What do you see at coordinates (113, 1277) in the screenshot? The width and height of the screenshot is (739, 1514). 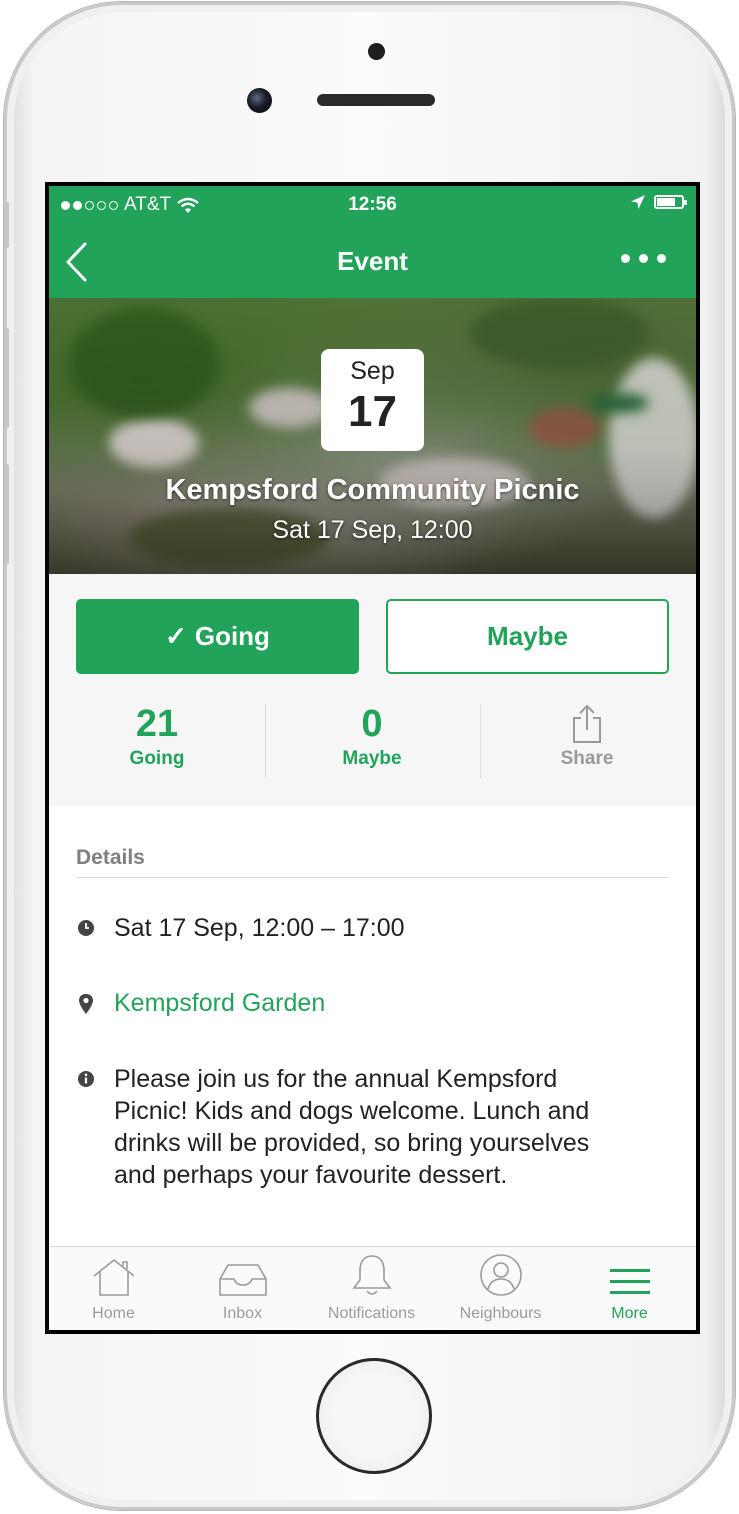 I see `home-icon` at bounding box center [113, 1277].